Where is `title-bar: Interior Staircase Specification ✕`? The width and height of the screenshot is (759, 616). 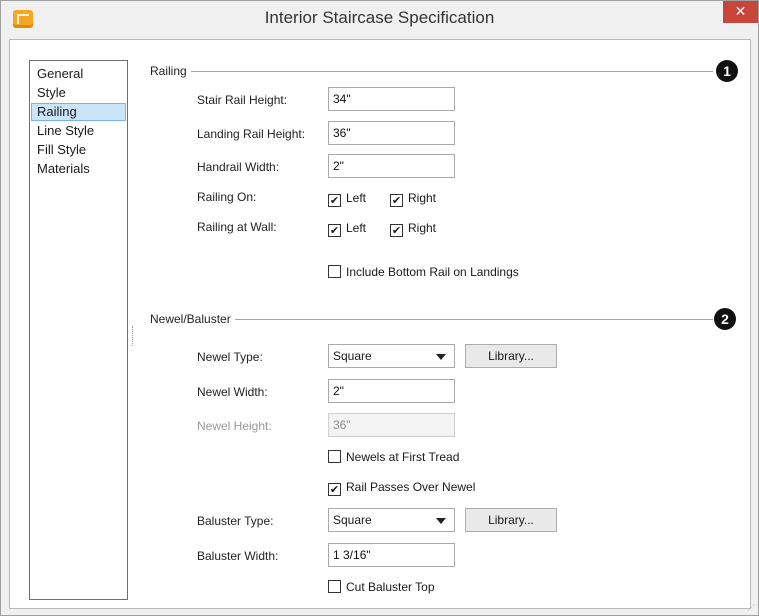 title-bar: Interior Staircase Specification ✕ is located at coordinates (379, 20).